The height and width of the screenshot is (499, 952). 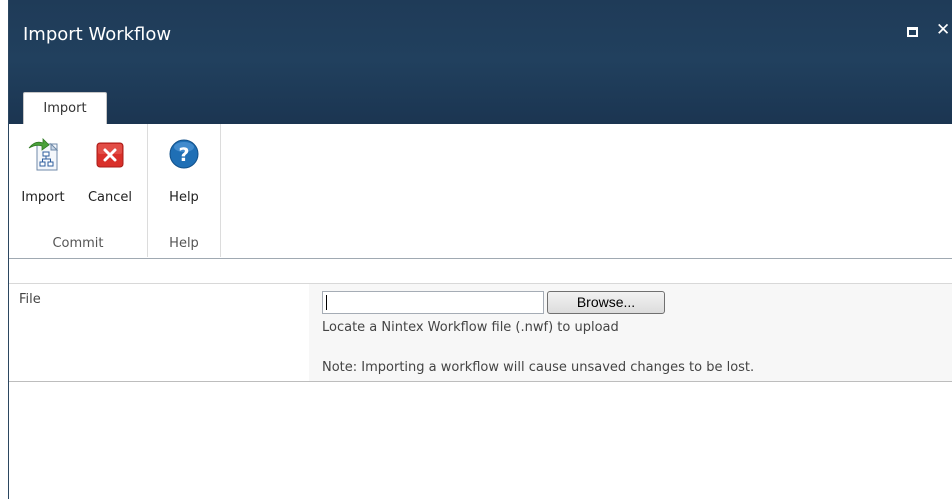 What do you see at coordinates (184, 243) in the screenshot?
I see `ribbon-group-label-help: Help` at bounding box center [184, 243].